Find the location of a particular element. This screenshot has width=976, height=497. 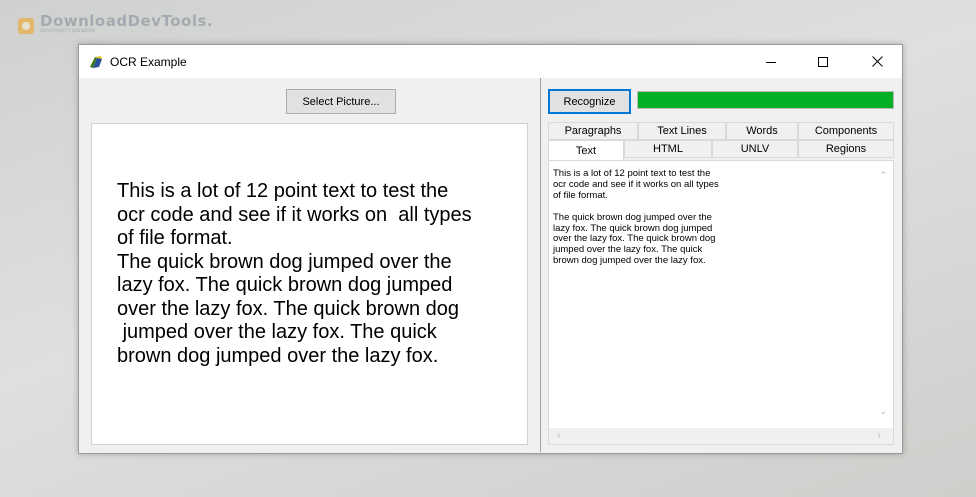

progress-bar is located at coordinates (765, 100).